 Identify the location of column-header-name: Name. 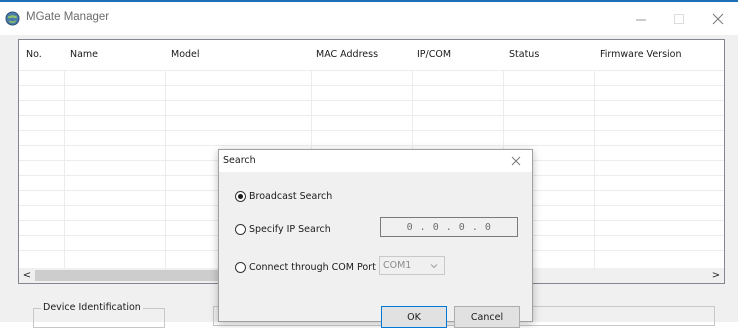
(84, 54).